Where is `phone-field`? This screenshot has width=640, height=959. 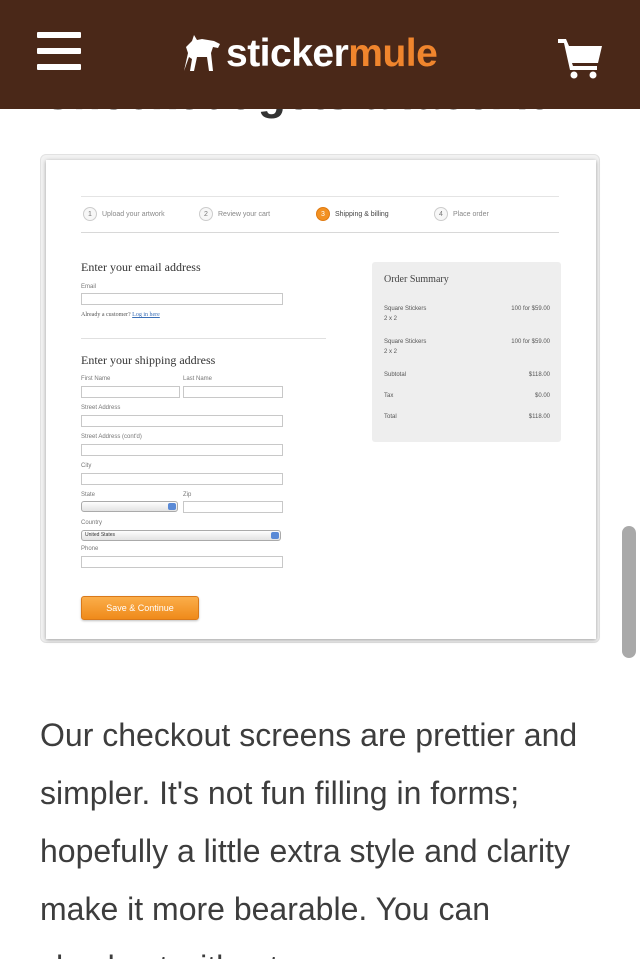 phone-field is located at coordinates (182, 562).